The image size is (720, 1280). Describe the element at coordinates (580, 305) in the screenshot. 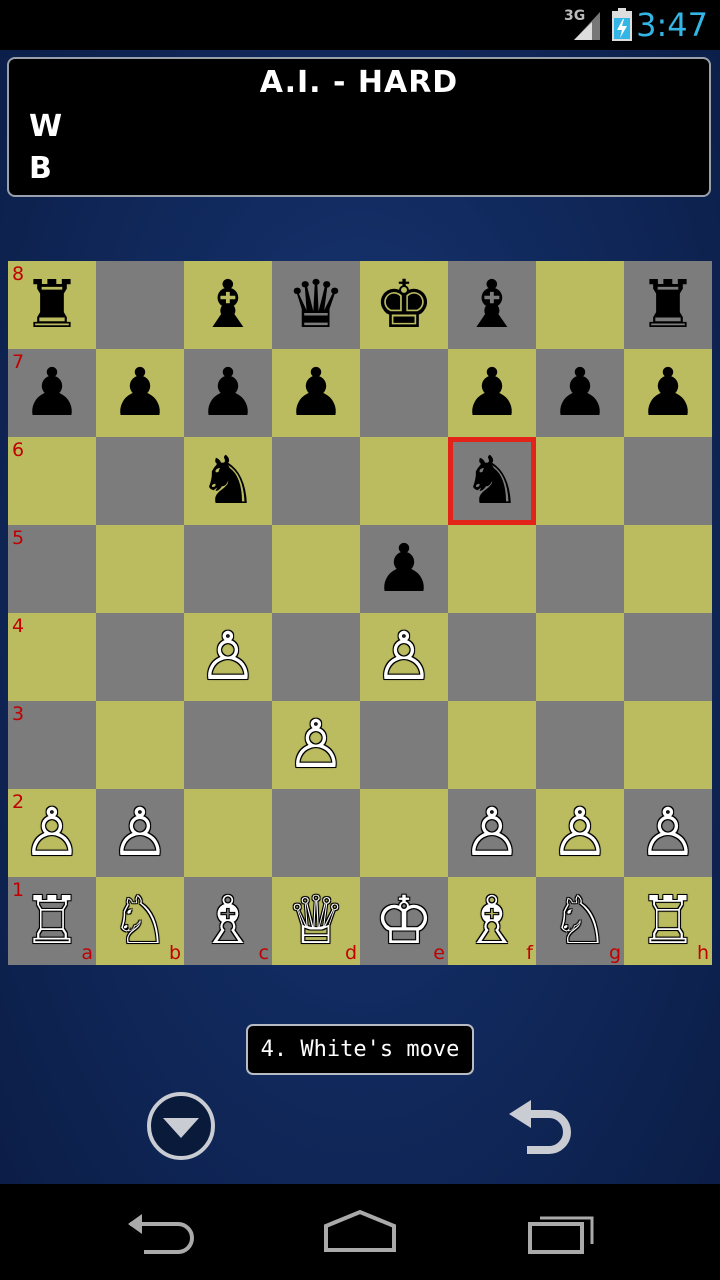

I see `square-g8` at that location.